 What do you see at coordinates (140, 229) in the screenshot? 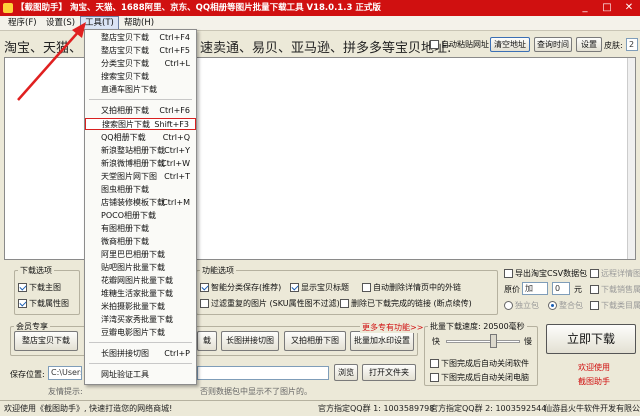
I see `menu-item-youtu: 有图相册下载` at bounding box center [140, 229].